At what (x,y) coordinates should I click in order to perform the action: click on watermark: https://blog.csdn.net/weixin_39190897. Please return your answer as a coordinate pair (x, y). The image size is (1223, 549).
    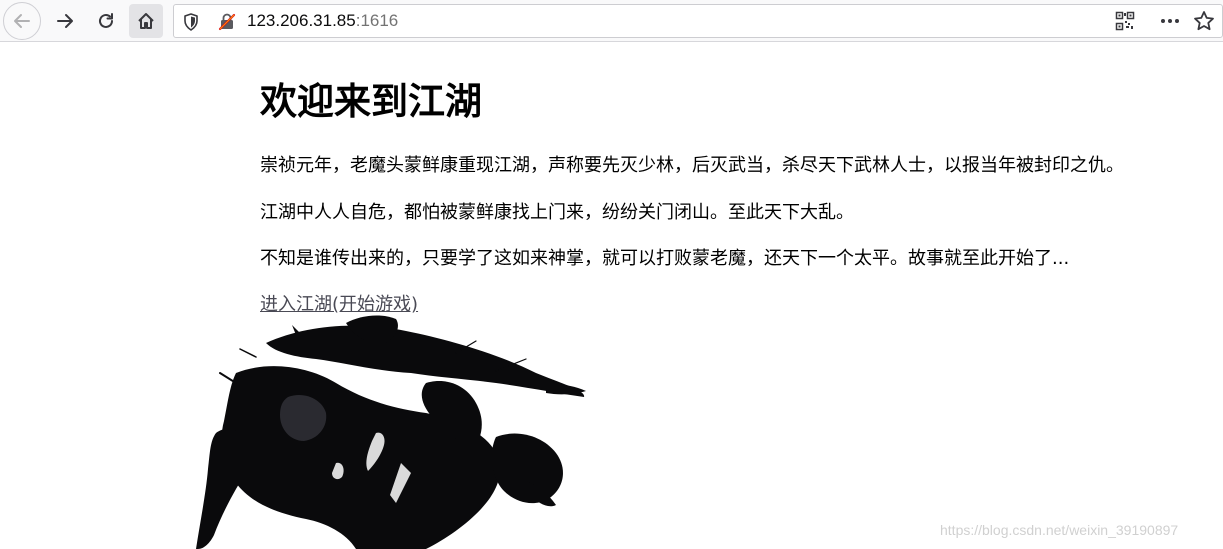
    Looking at the image, I should click on (1059, 530).